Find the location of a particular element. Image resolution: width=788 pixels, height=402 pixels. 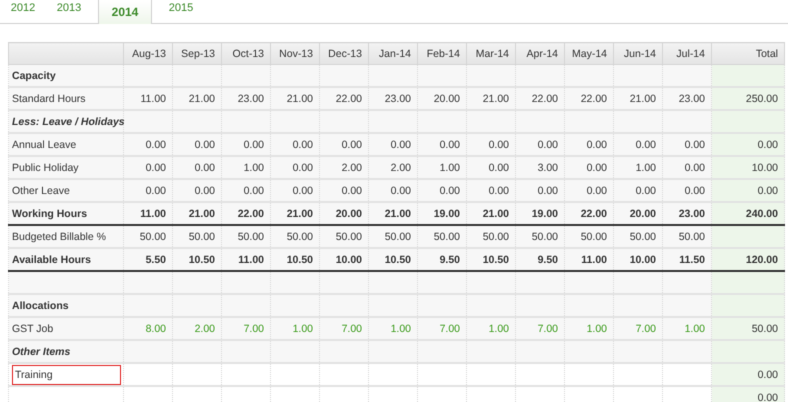

column-header: Sep-13 is located at coordinates (197, 53).